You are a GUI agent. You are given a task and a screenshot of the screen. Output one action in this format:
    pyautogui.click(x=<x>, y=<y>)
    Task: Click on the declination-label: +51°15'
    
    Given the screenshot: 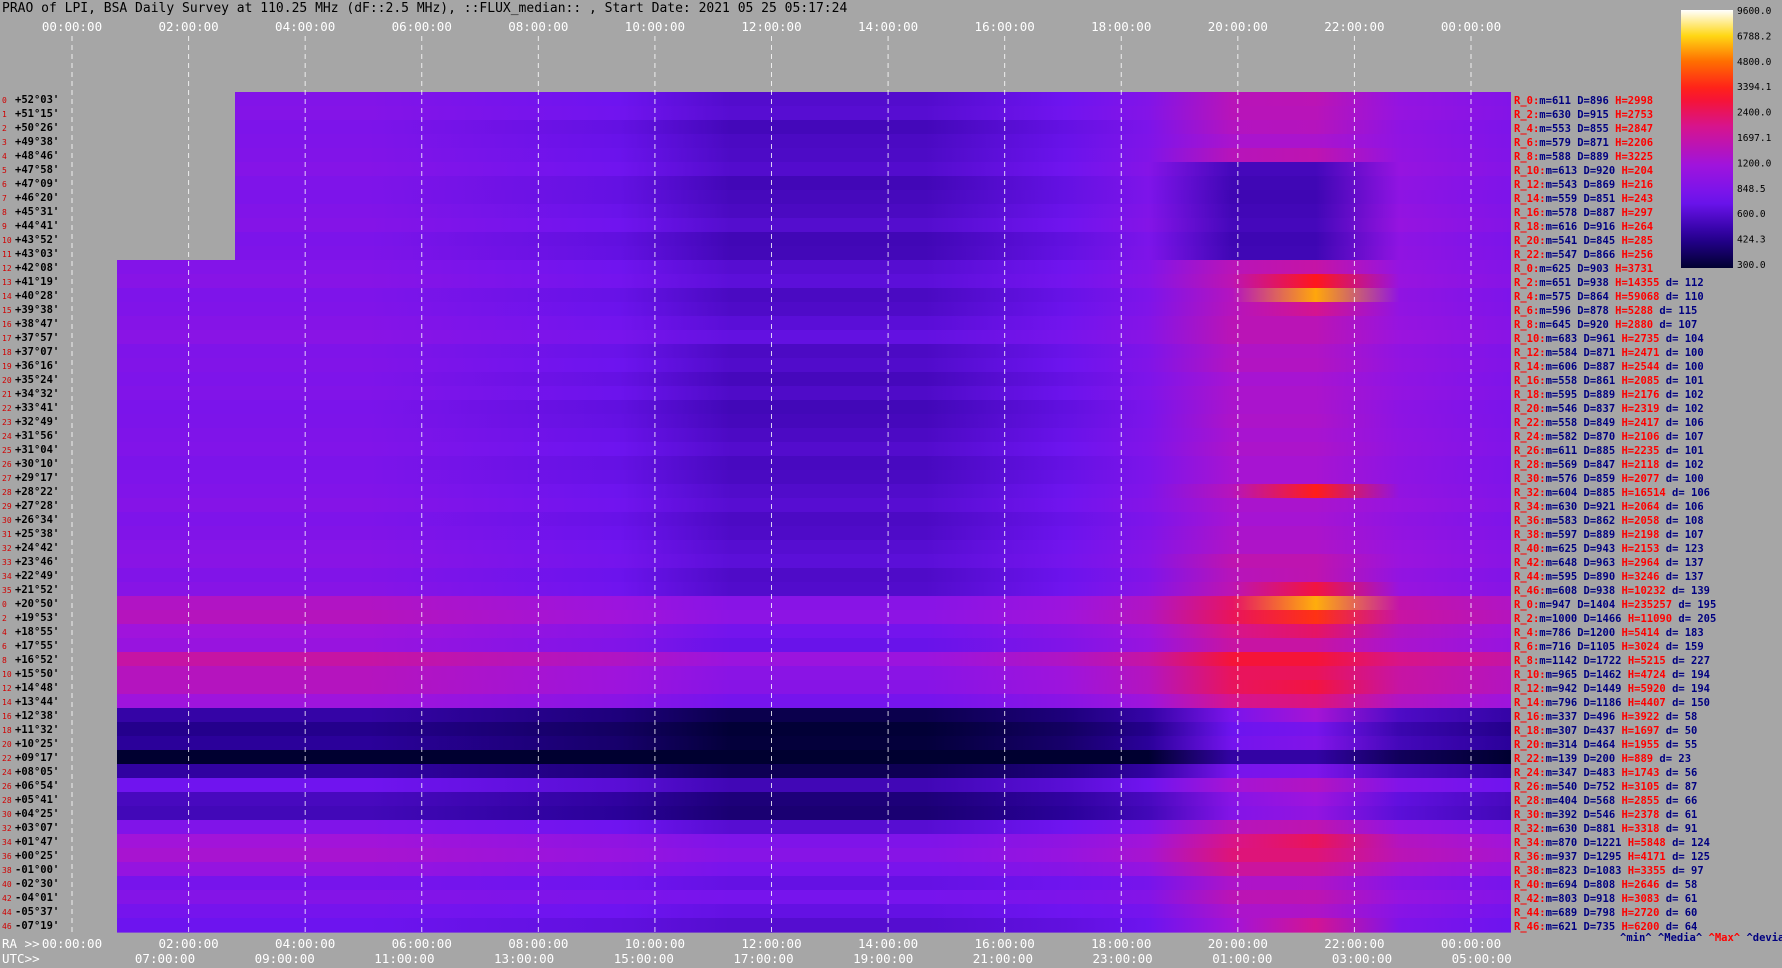 What is the action you would take?
    pyautogui.click(x=37, y=114)
    